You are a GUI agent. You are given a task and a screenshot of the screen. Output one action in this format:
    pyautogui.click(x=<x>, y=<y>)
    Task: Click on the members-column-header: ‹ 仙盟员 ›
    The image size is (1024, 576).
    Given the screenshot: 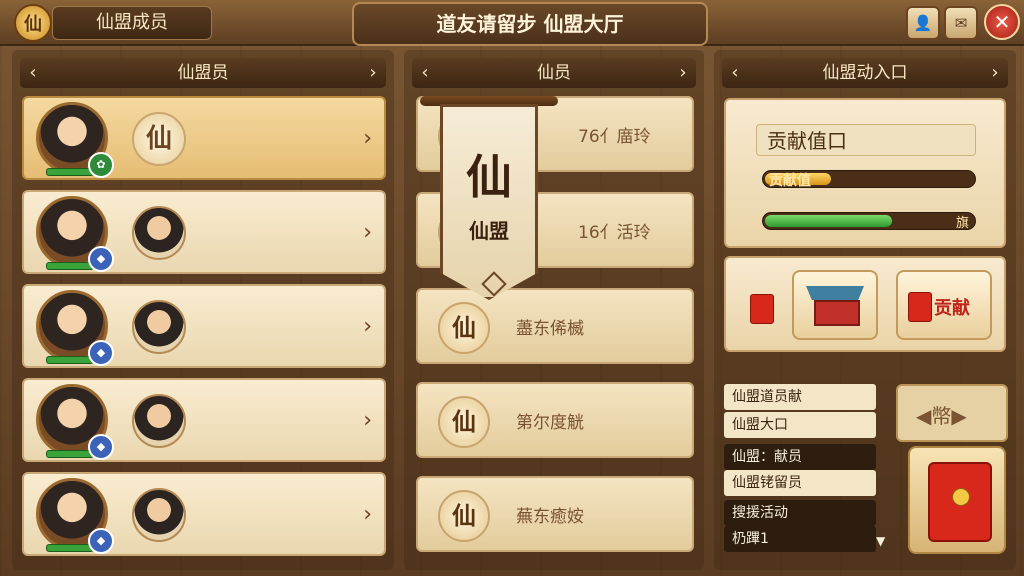 What is the action you would take?
    pyautogui.click(x=203, y=73)
    